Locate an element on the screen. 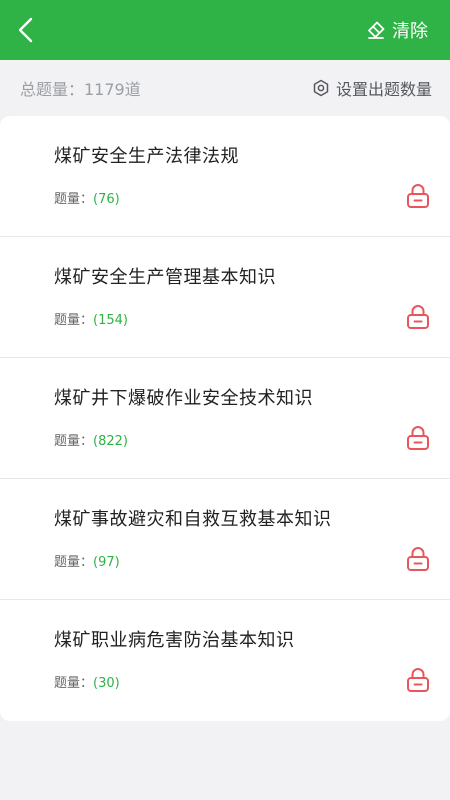 The width and height of the screenshot is (450, 800). question-count: 题量：(822) is located at coordinates (91, 439).